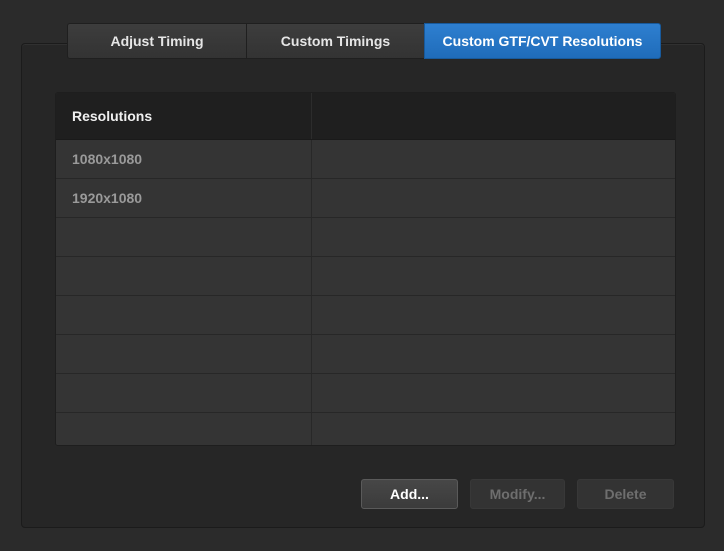 This screenshot has height=551, width=724. What do you see at coordinates (184, 116) in the screenshot?
I see `column-header-resolutions: Resolutions` at bounding box center [184, 116].